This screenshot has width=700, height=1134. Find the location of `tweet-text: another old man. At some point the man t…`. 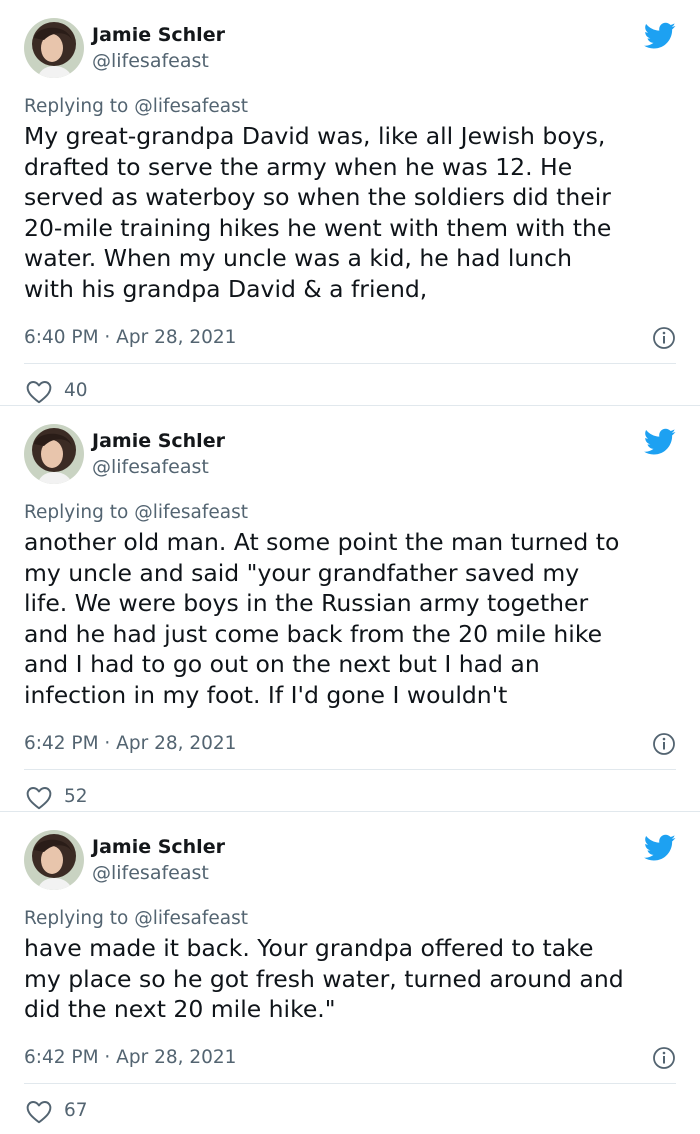

tweet-text: another old man. At some point the man t… is located at coordinates (322, 618).